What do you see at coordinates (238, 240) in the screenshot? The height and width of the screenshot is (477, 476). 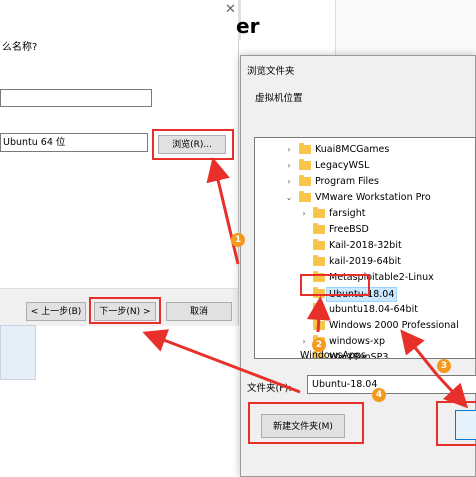 I see `step-badge-1: 1` at bounding box center [238, 240].